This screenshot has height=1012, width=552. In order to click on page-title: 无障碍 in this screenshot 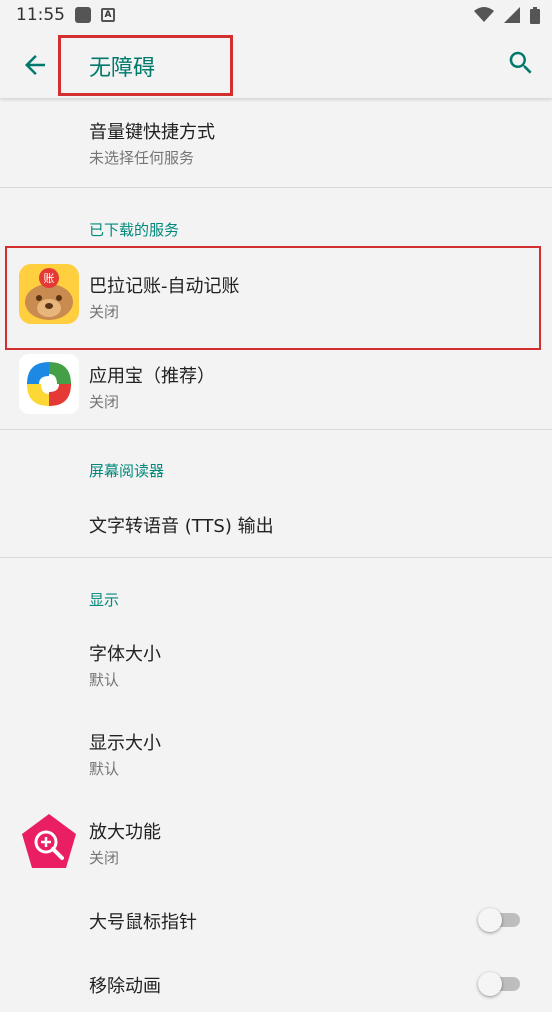, I will do `click(122, 68)`.